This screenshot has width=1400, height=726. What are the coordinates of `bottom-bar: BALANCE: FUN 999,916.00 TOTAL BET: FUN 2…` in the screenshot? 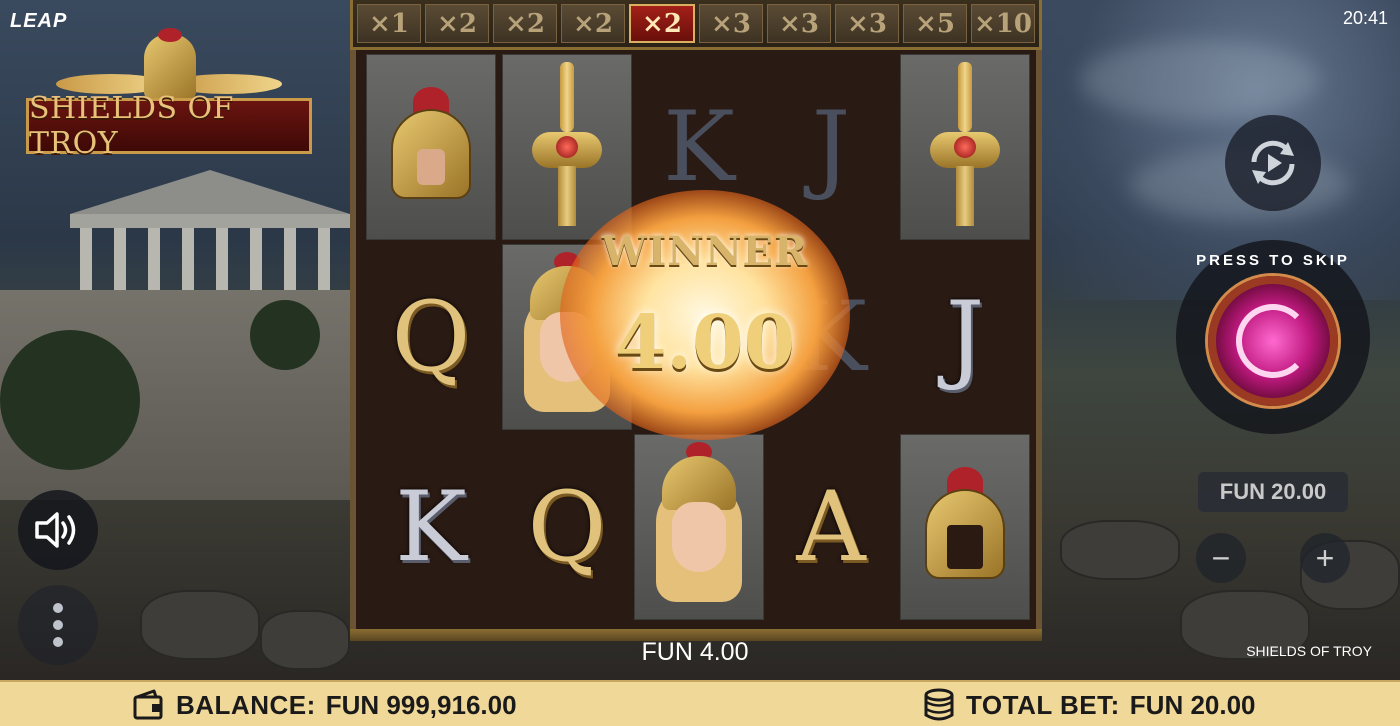 It's located at (700, 703).